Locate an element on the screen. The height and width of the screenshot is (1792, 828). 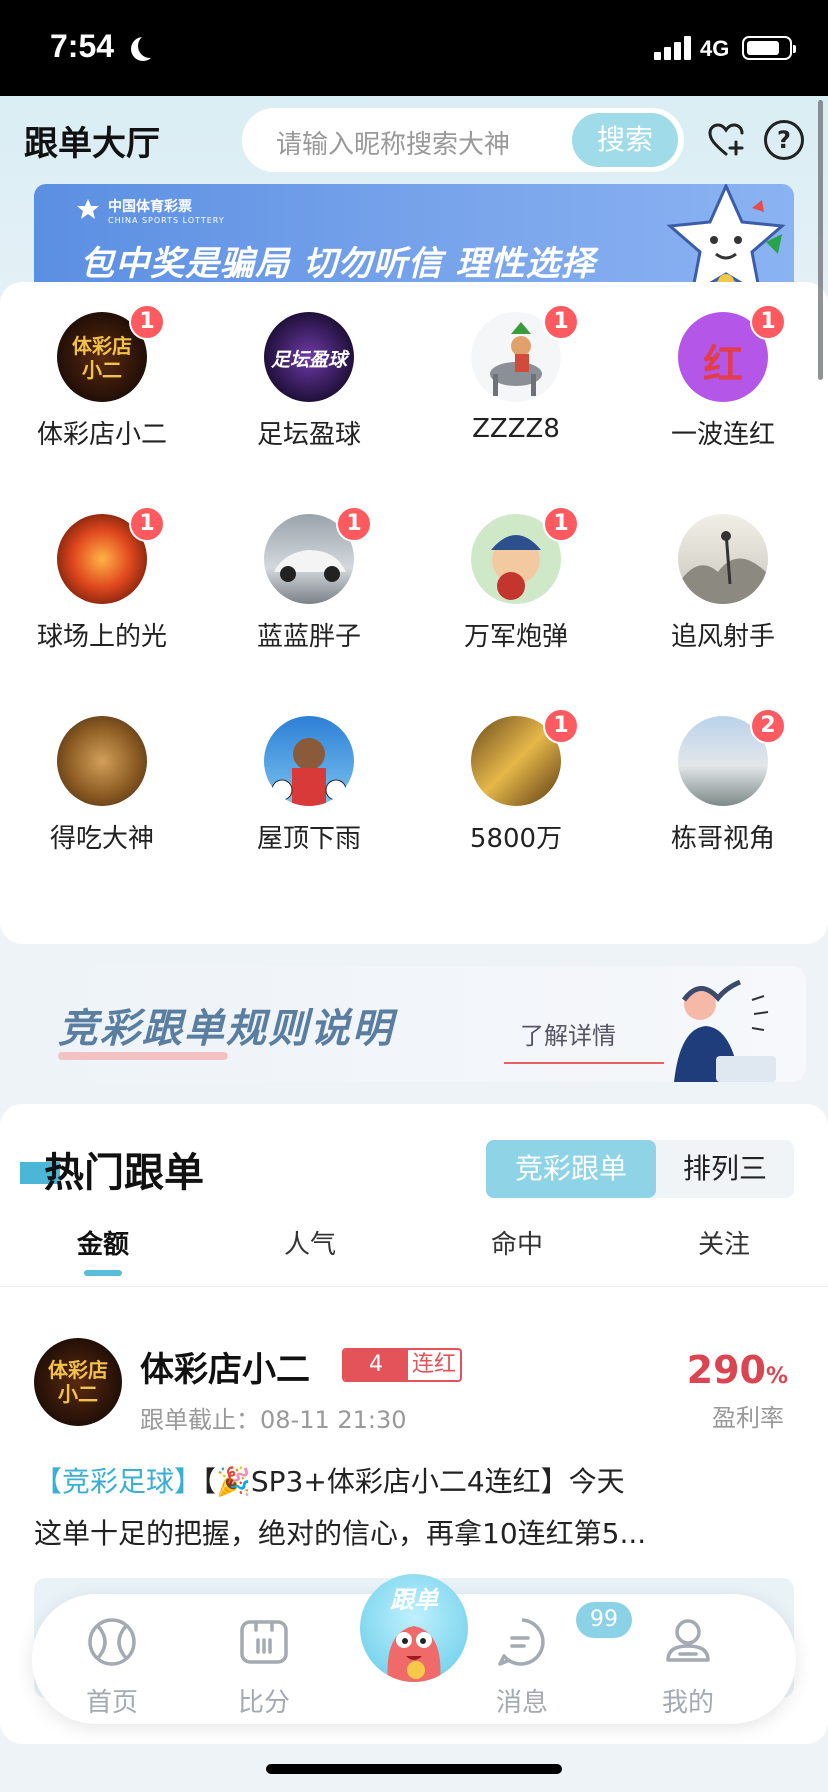
expert-name: 追风射手 is located at coordinates (722, 637).